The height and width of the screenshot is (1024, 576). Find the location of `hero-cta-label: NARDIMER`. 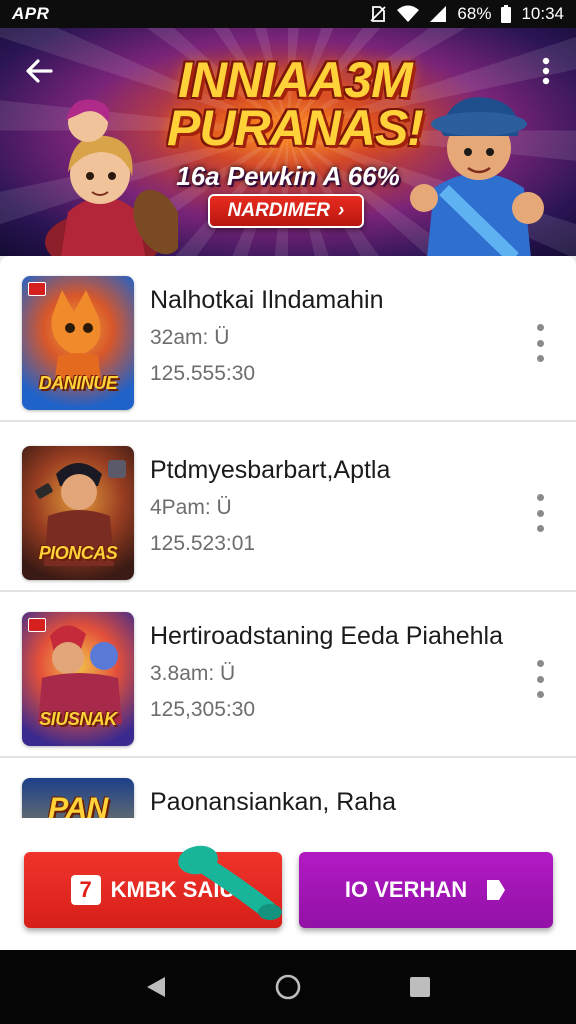

hero-cta-label: NARDIMER is located at coordinates (279, 210).